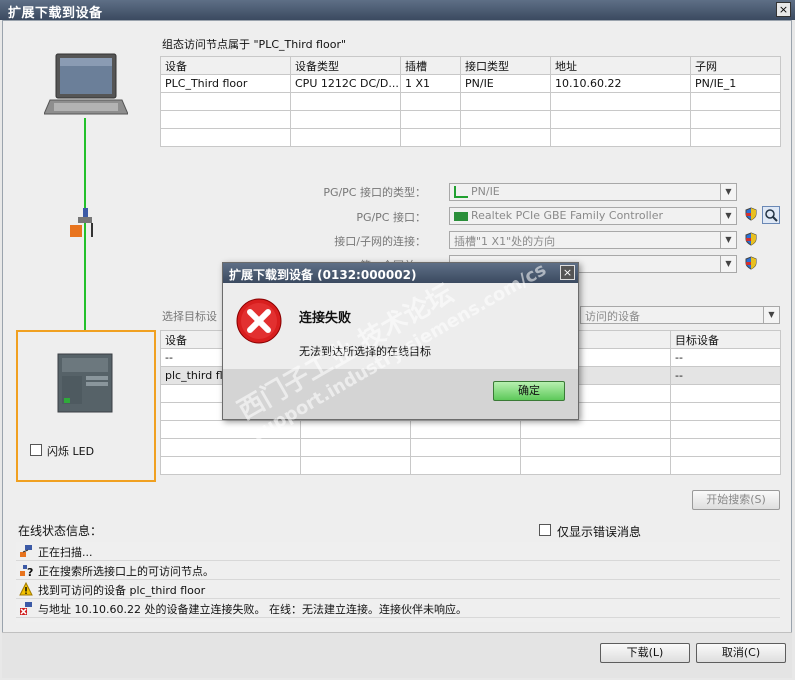 The width and height of the screenshot is (795, 680). I want to click on pg-laptop-icon, so click(86, 86).